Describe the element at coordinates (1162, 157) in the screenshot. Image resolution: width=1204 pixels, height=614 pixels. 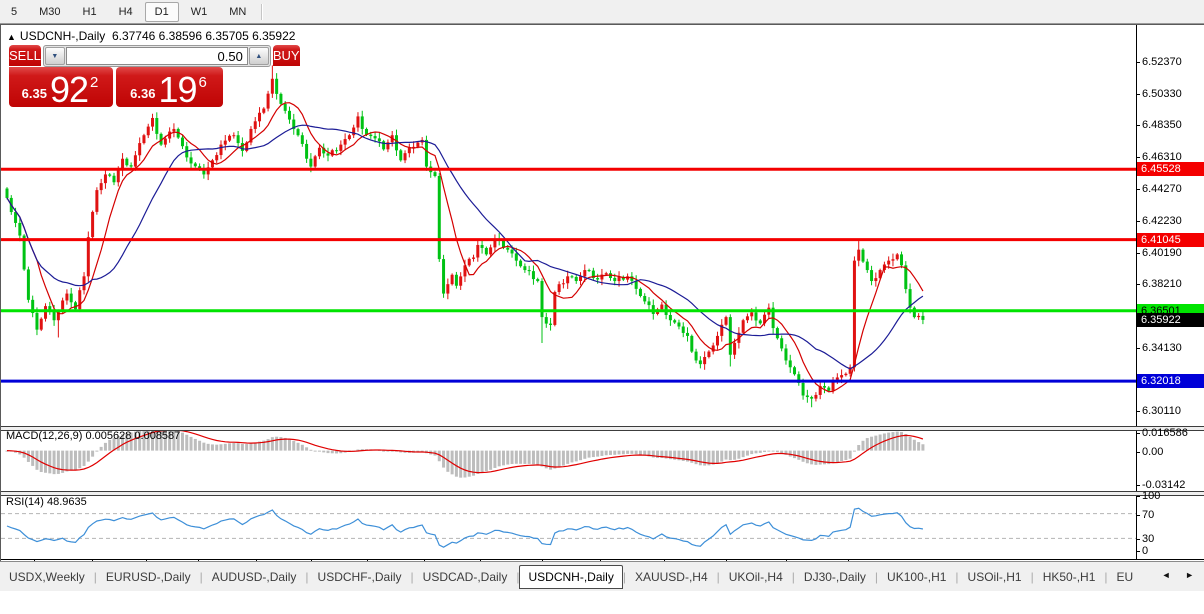
I see `price-tick-label: 6.46310` at that location.